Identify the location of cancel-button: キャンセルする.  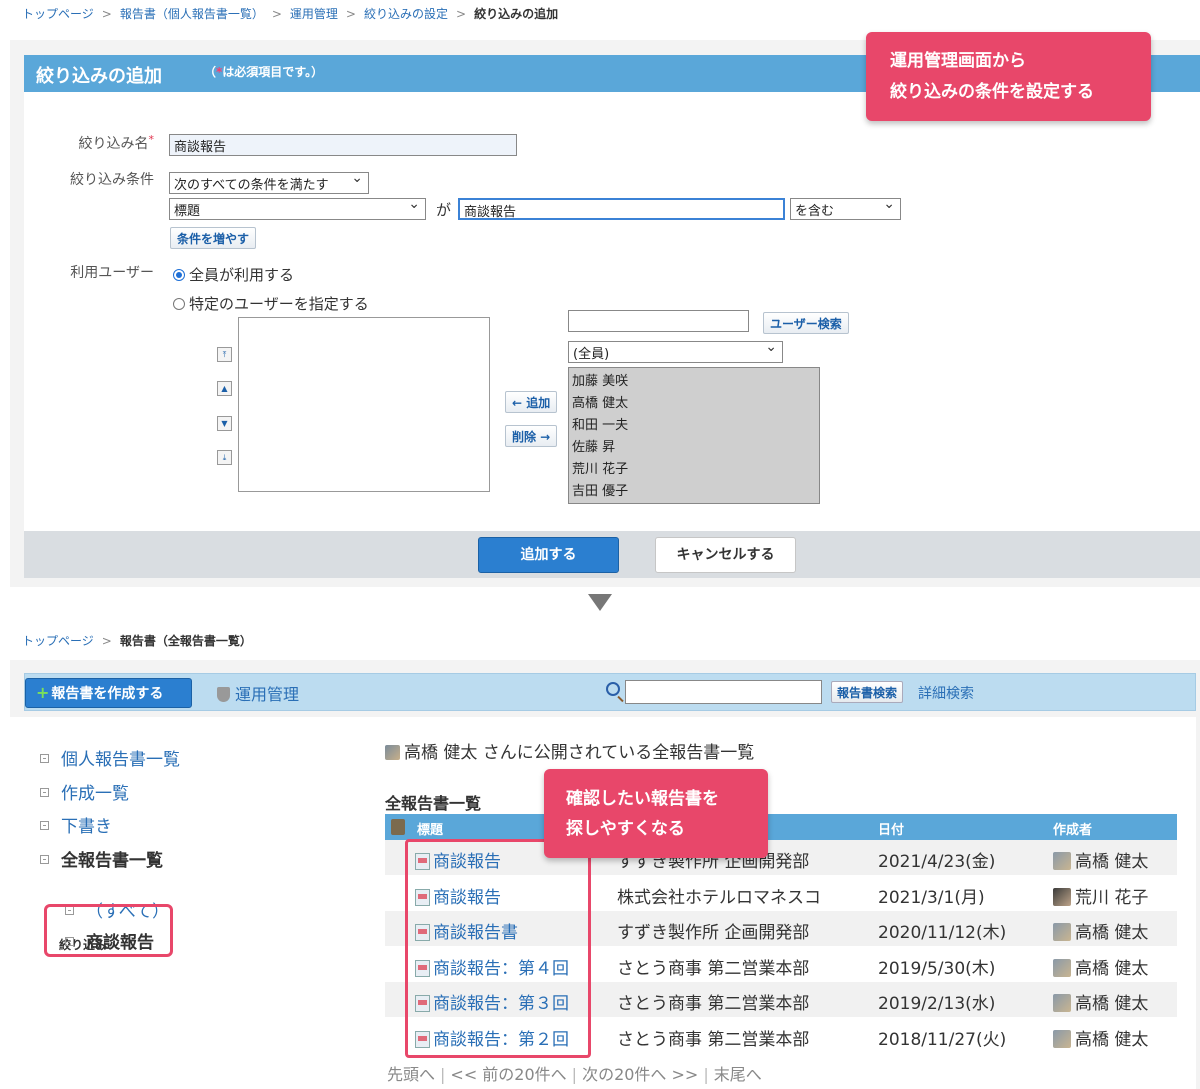
(725, 555).